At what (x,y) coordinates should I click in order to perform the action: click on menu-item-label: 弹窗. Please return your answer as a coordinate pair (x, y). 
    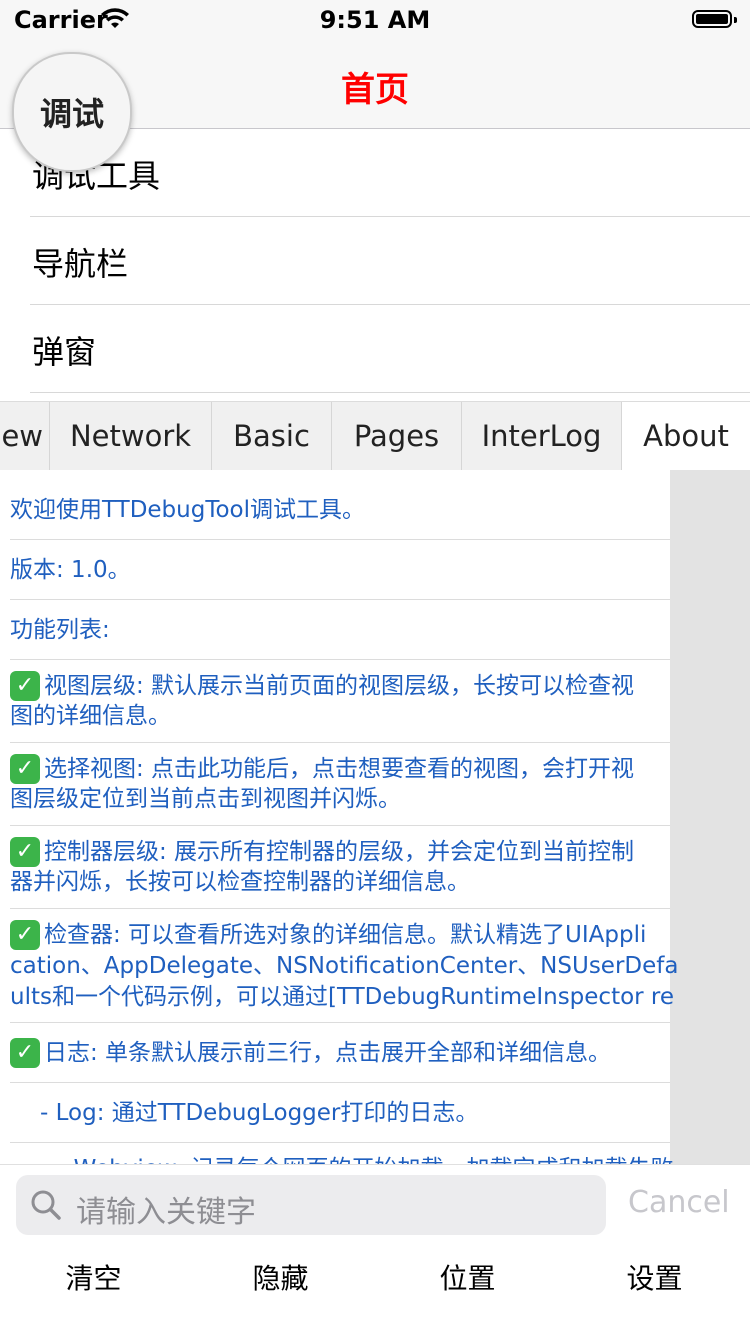
    Looking at the image, I should click on (64, 352).